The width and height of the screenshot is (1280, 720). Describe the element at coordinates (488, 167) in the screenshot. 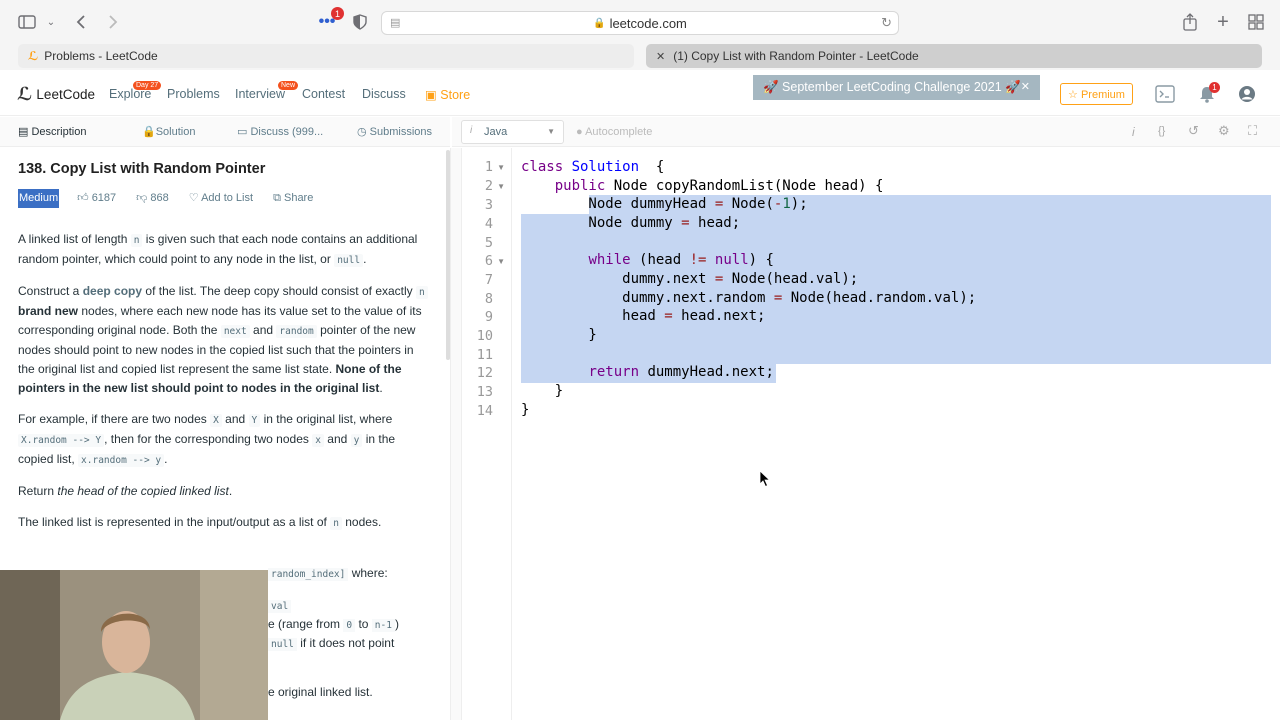

I see `line-number: 1` at that location.